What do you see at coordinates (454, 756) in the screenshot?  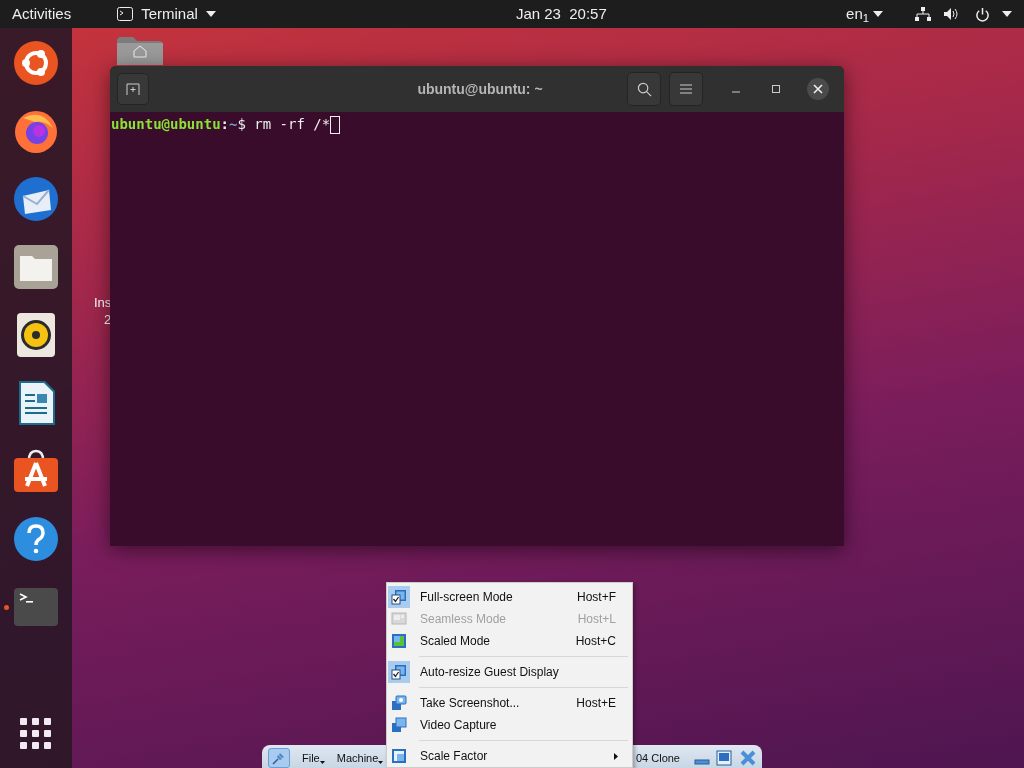 I see `menu-label: Scale Factor` at bounding box center [454, 756].